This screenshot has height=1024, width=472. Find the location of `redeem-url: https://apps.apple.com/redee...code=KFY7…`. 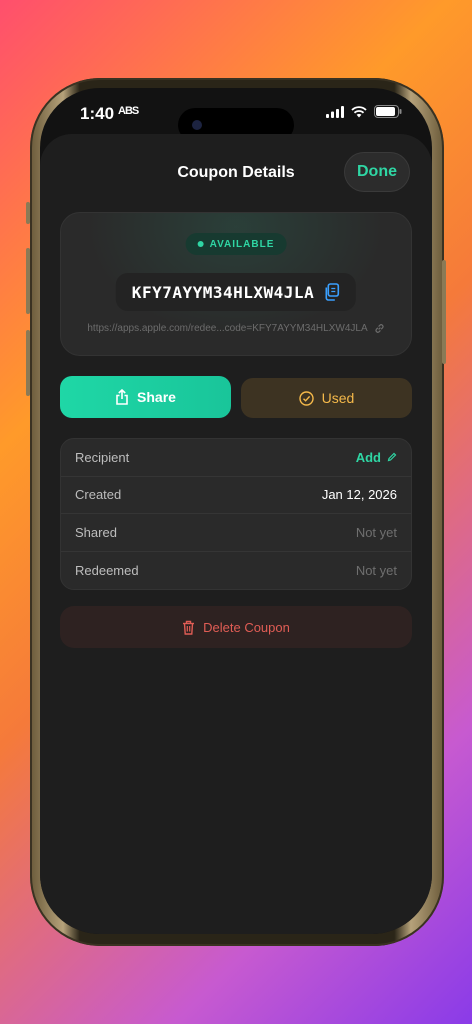

redeem-url: https://apps.apple.com/redee...code=KFY7… is located at coordinates (236, 328).